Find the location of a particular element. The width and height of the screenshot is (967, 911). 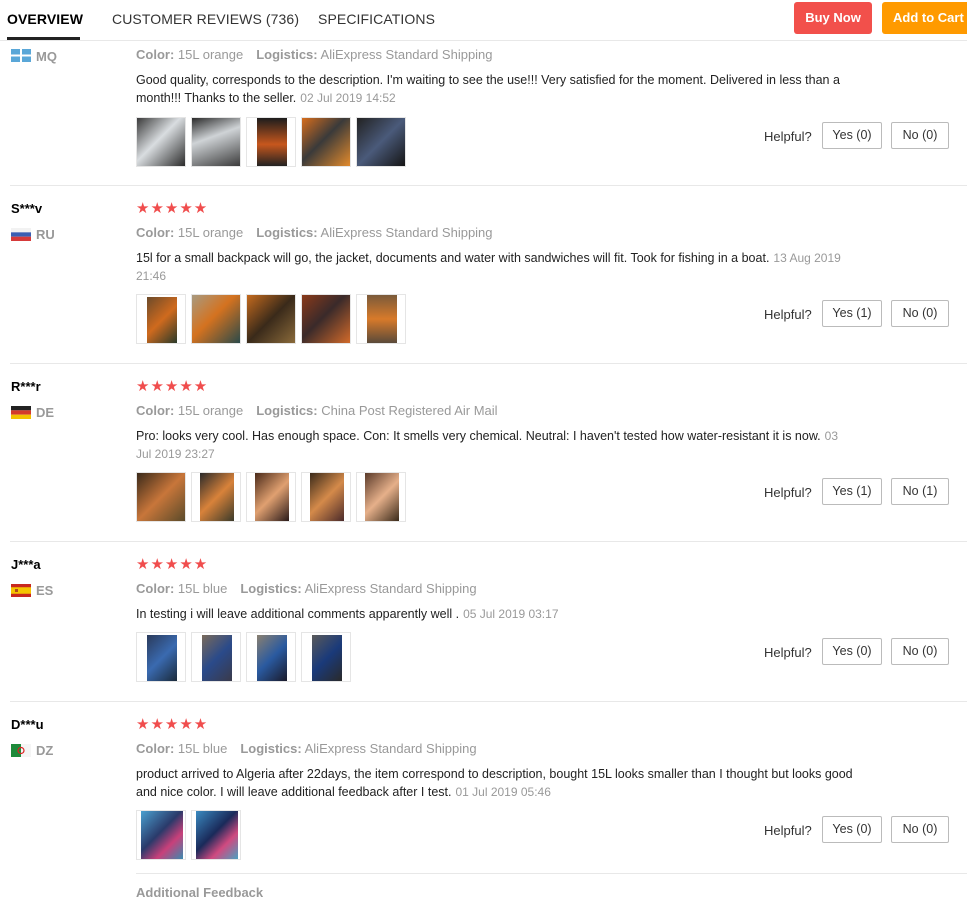

reviewer-name: R***r is located at coordinates (26, 386).